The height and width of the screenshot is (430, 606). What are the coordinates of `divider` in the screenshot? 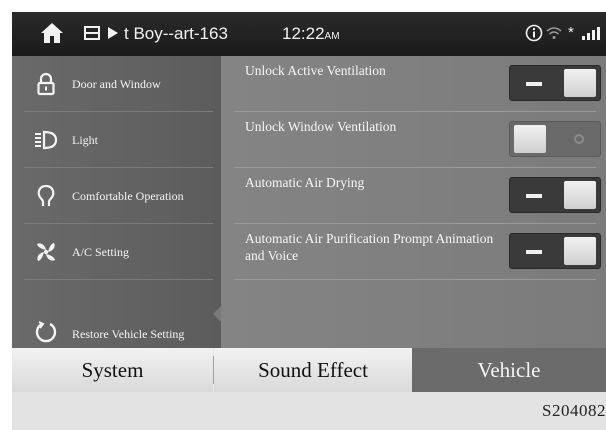 It's located at (415, 279).